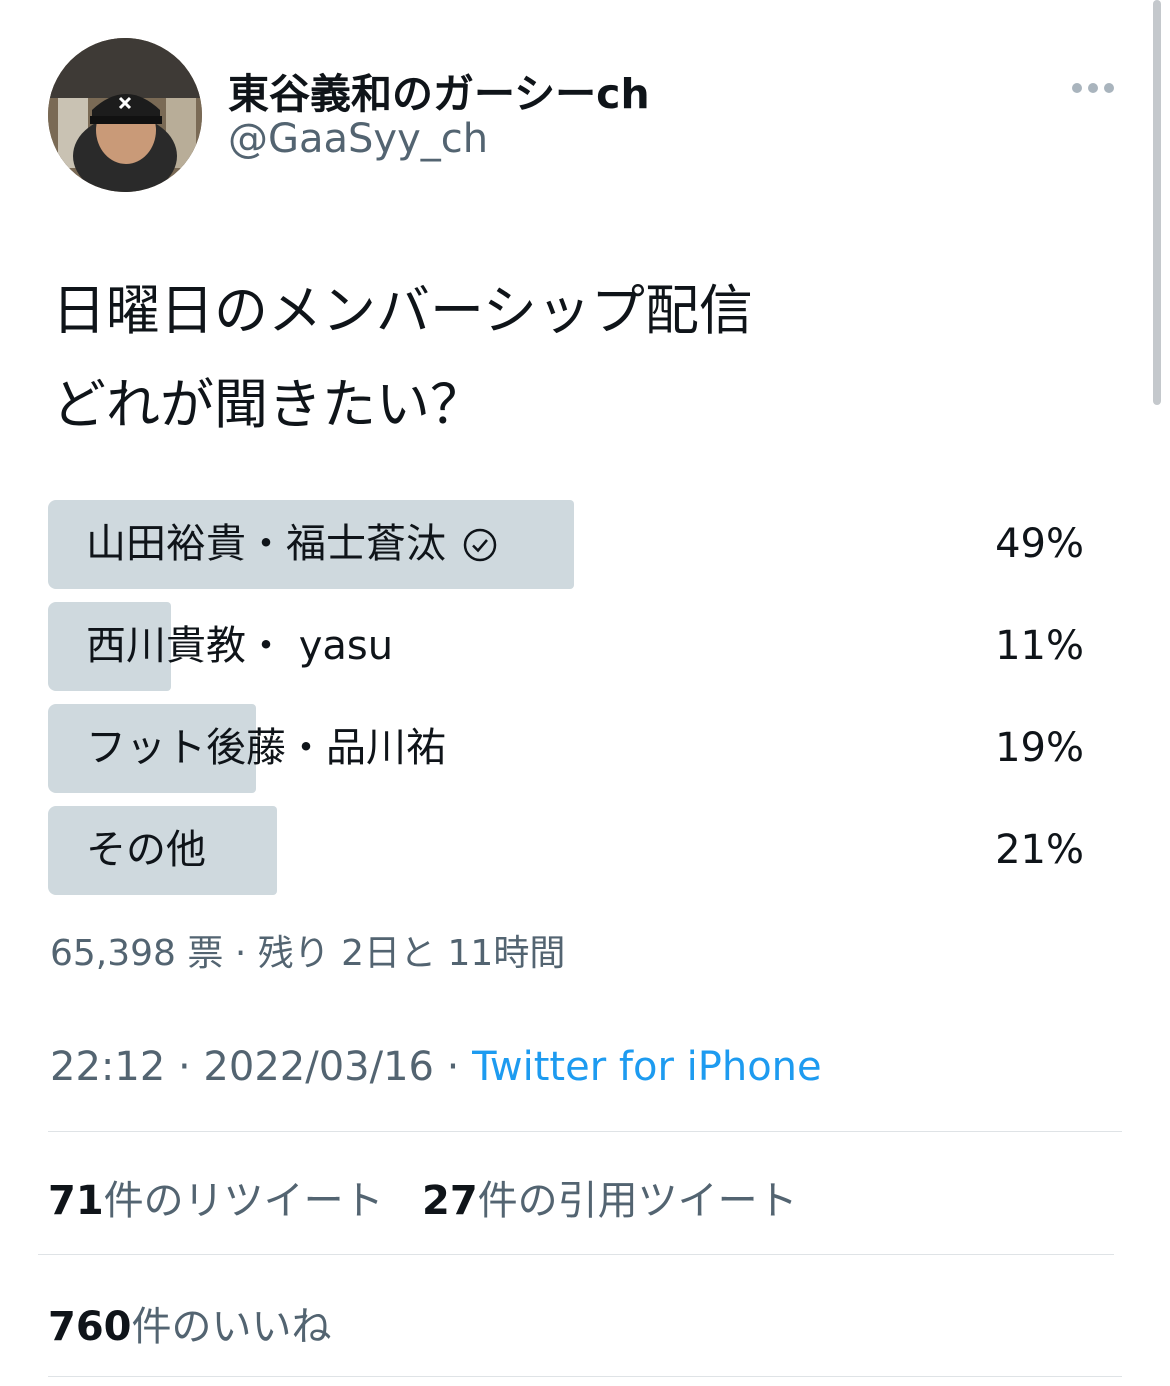 The image size is (1170, 1386). What do you see at coordinates (1039, 748) in the screenshot?
I see `poll-option-percent: 19%` at bounding box center [1039, 748].